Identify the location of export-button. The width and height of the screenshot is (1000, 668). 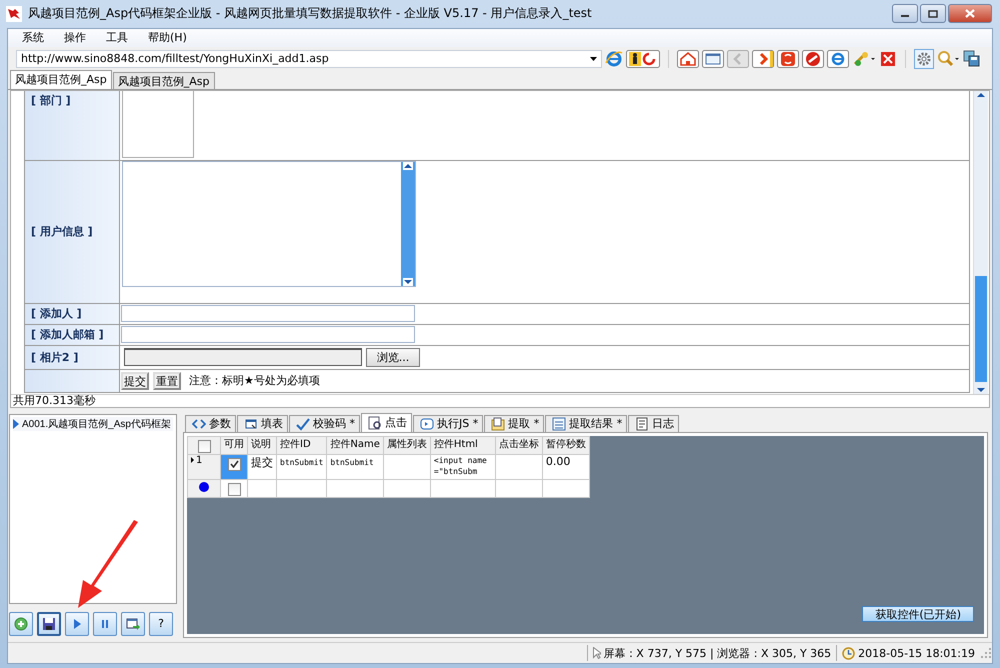
(133, 624).